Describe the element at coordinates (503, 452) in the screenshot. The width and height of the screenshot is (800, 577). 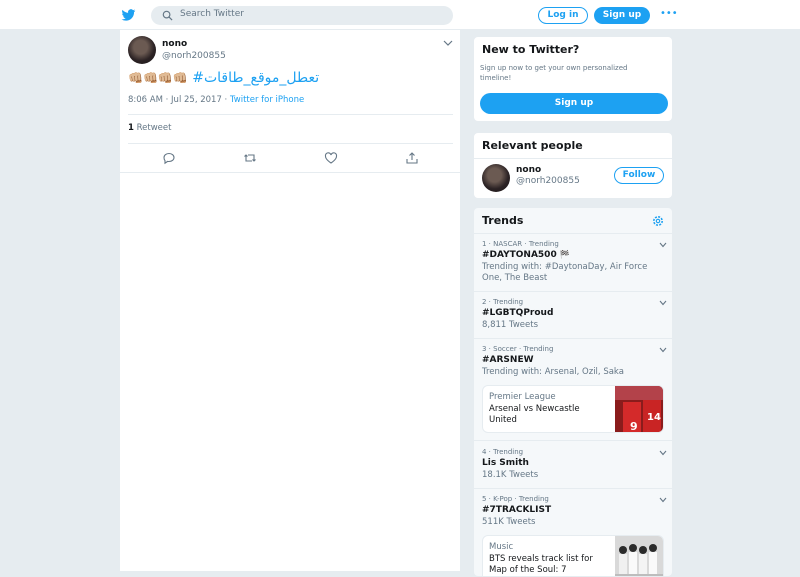
I see `trend-context: 4 · Trending` at that location.